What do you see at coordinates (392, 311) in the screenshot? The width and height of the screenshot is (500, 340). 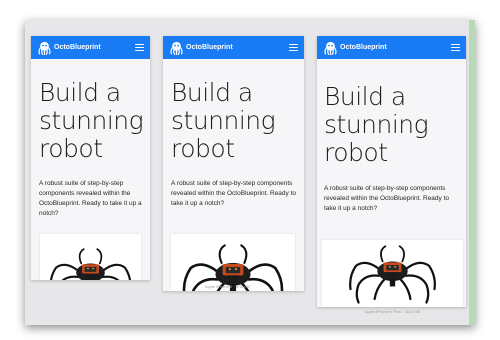 I see `device-caption: Apple iPhone 6 Plus · 414x736` at bounding box center [392, 311].